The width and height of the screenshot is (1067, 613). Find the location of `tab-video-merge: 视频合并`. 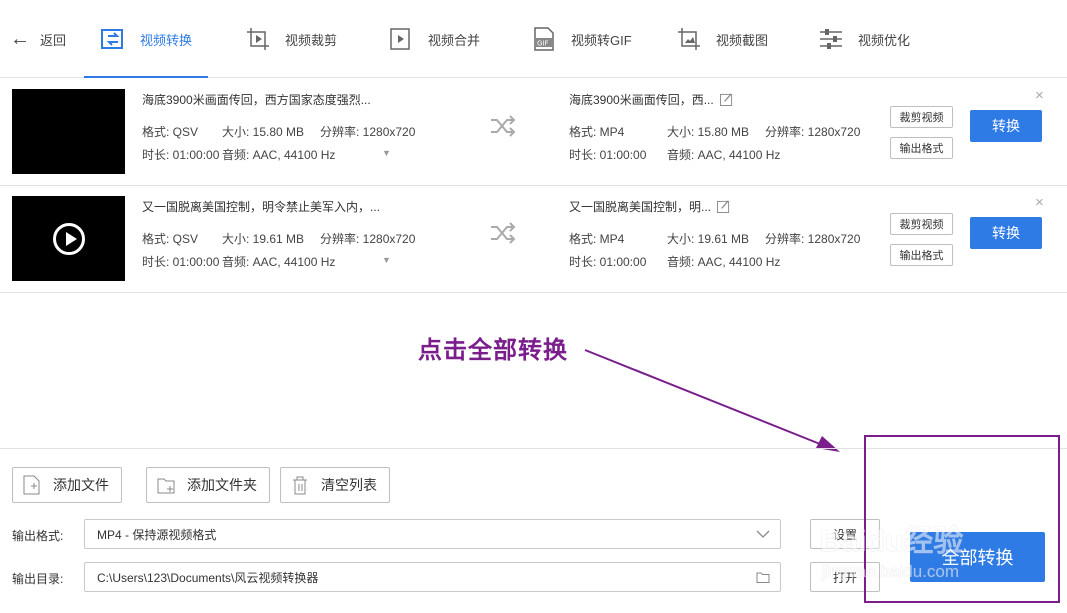

tab-video-merge: 视频合并 is located at coordinates (434, 39).